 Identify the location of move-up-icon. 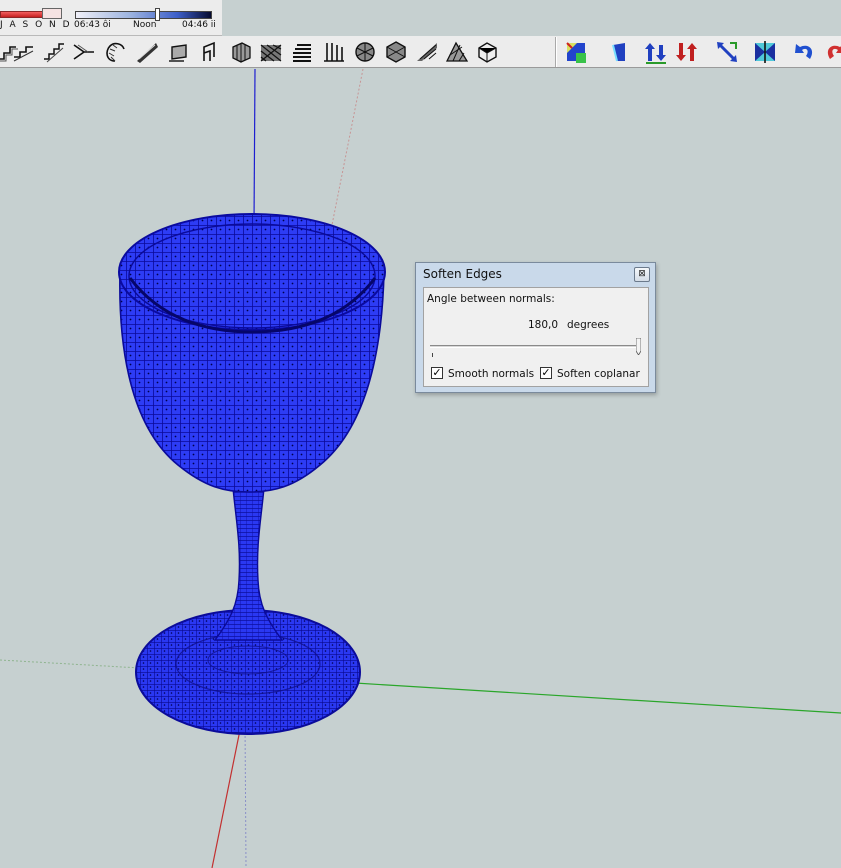
(656, 52).